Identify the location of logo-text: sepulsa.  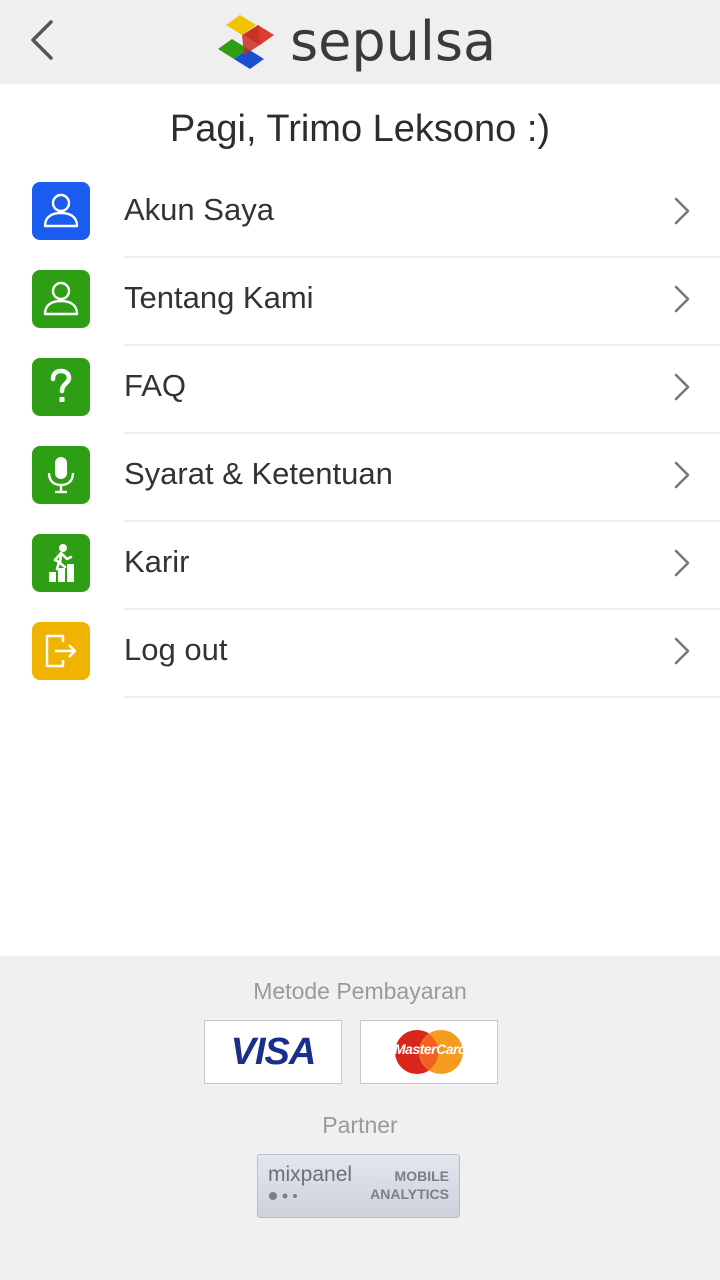
(393, 41).